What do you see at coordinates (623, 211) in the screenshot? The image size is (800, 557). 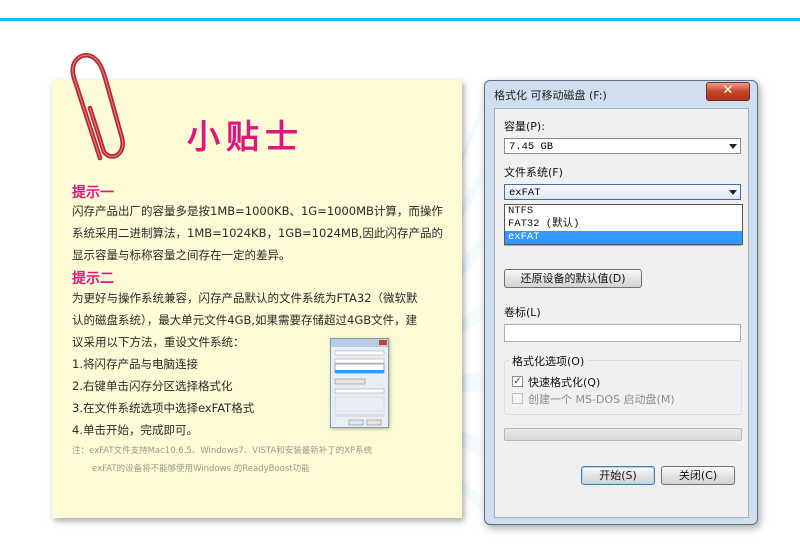 I see `filesystem-option: NTFS` at bounding box center [623, 211].